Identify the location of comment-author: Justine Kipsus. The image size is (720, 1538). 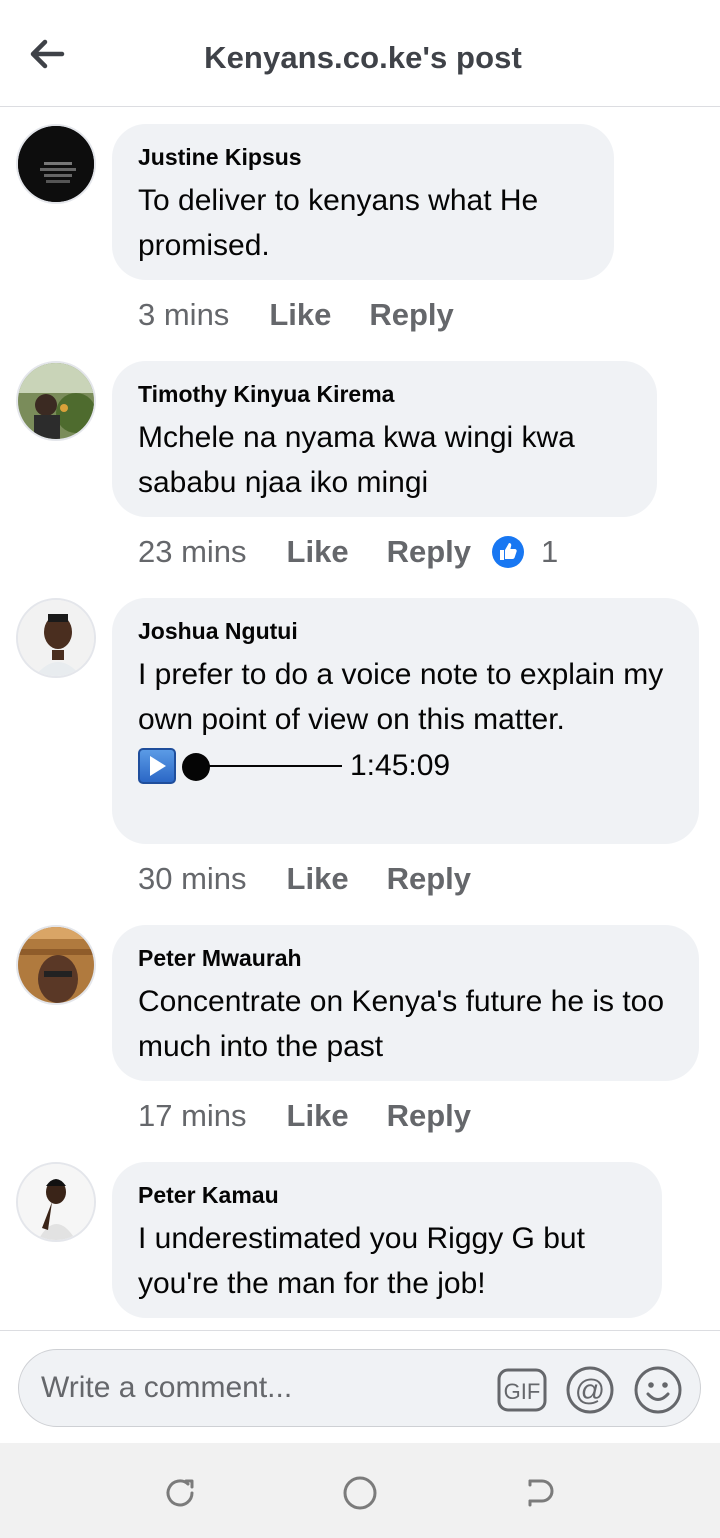
(363, 157).